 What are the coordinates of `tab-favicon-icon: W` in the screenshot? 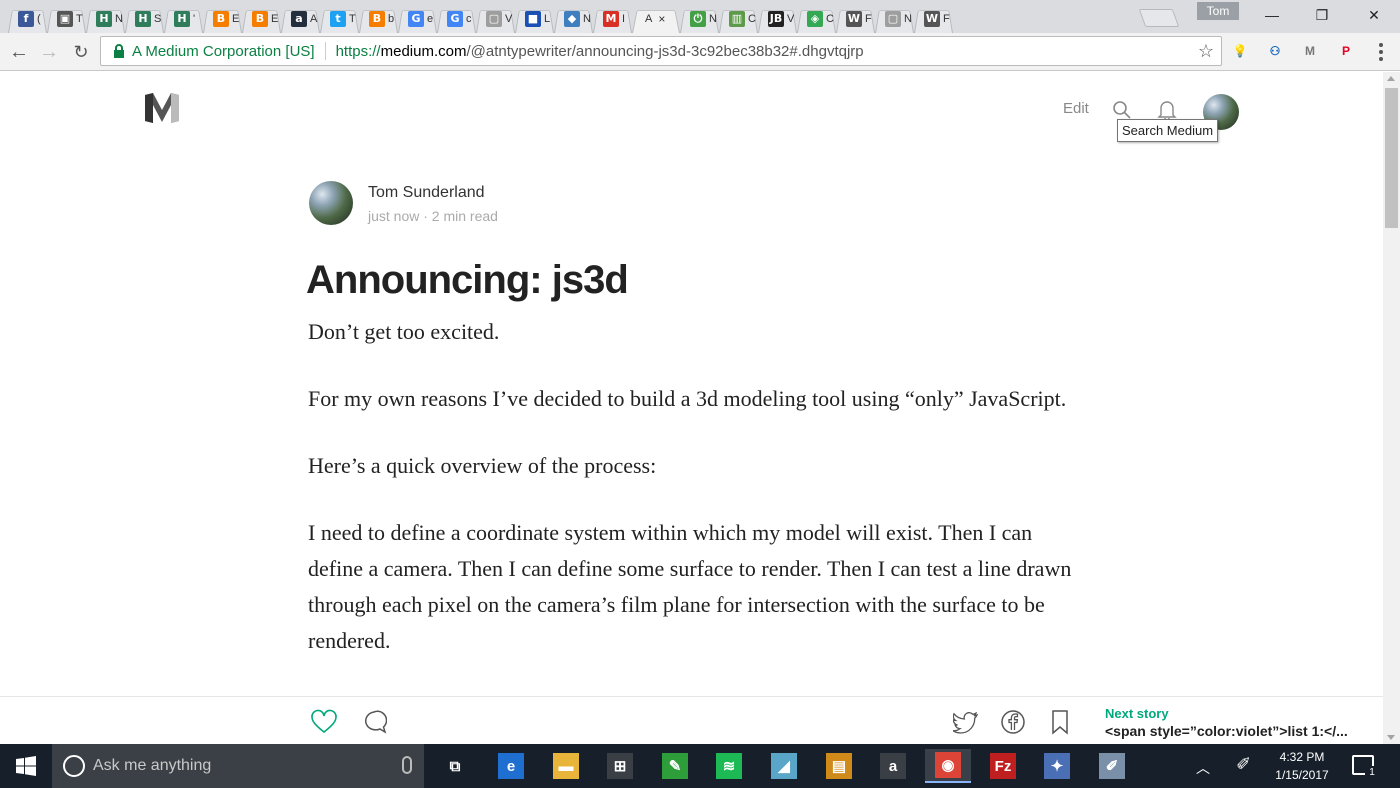 It's located at (932, 18).